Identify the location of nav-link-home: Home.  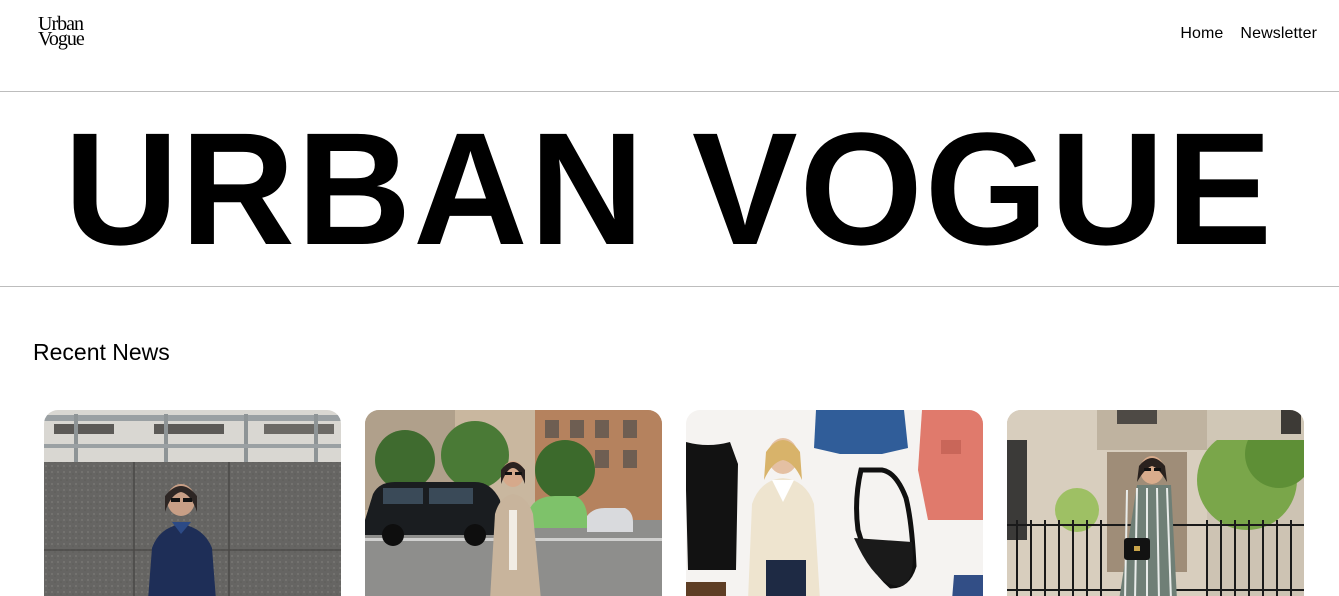
(1201, 34).